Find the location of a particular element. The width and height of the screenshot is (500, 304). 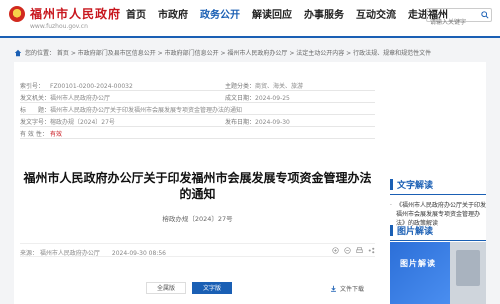

text-interpretation-title: 文字解读 is located at coordinates (415, 185).